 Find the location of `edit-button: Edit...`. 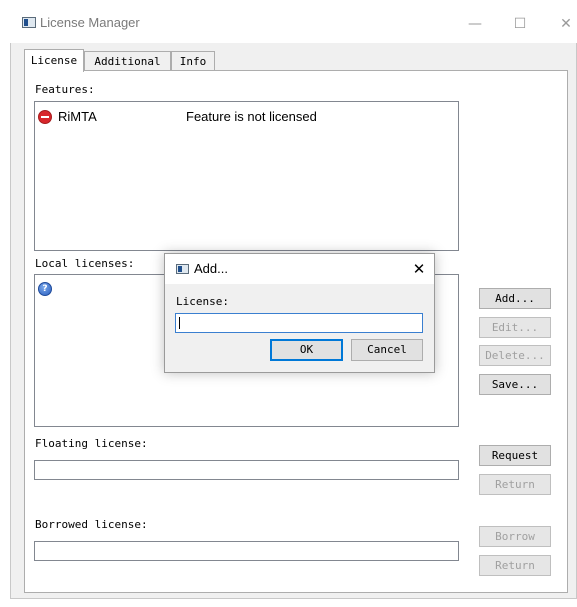

edit-button: Edit... is located at coordinates (515, 327).